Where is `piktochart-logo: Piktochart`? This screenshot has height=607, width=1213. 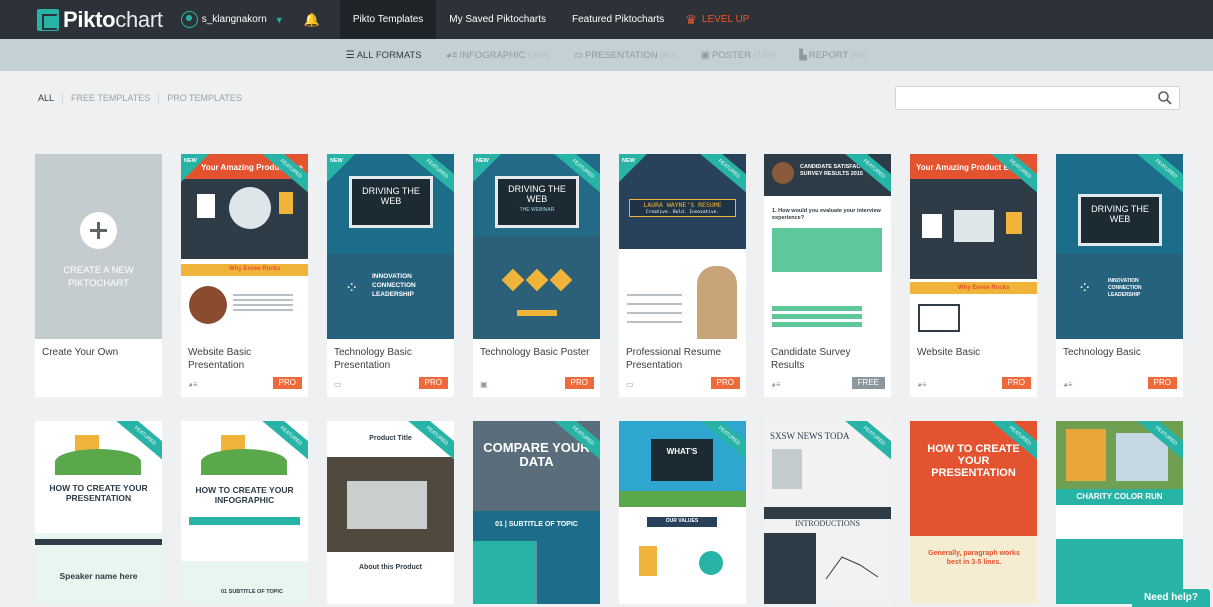 piktochart-logo: Piktochart is located at coordinates (100, 19).